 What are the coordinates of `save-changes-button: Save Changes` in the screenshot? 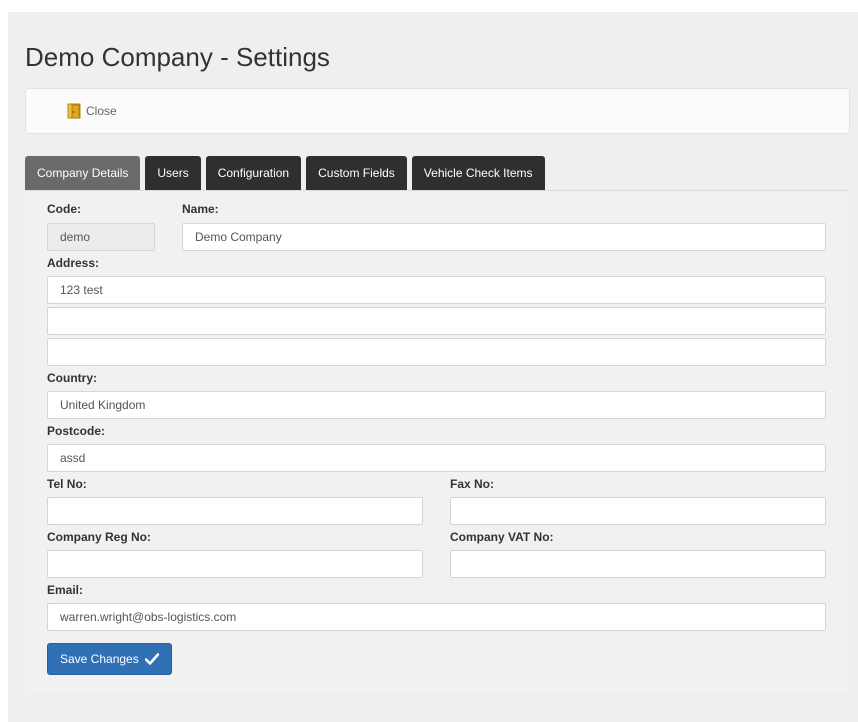 It's located at (109, 659).